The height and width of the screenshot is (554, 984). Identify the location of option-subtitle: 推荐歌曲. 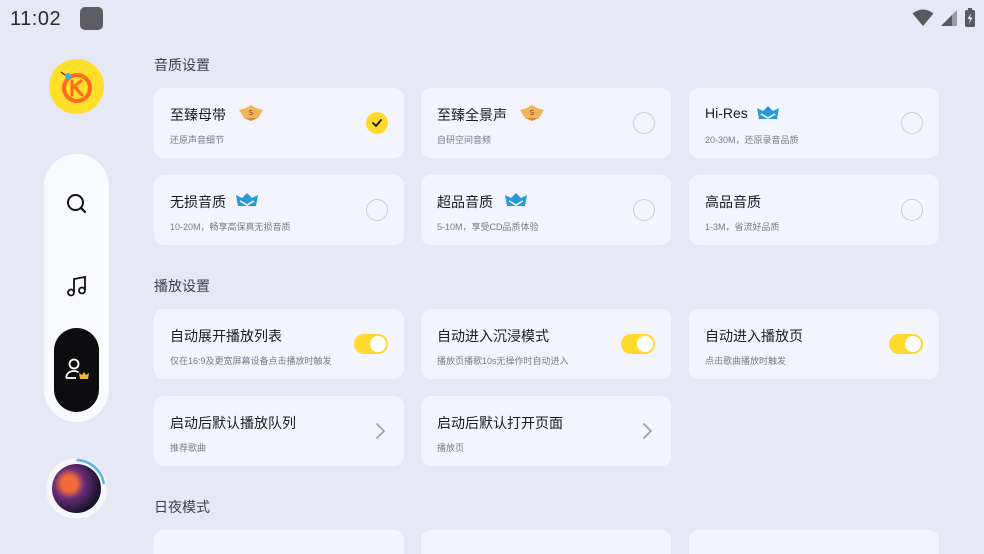
(188, 448).